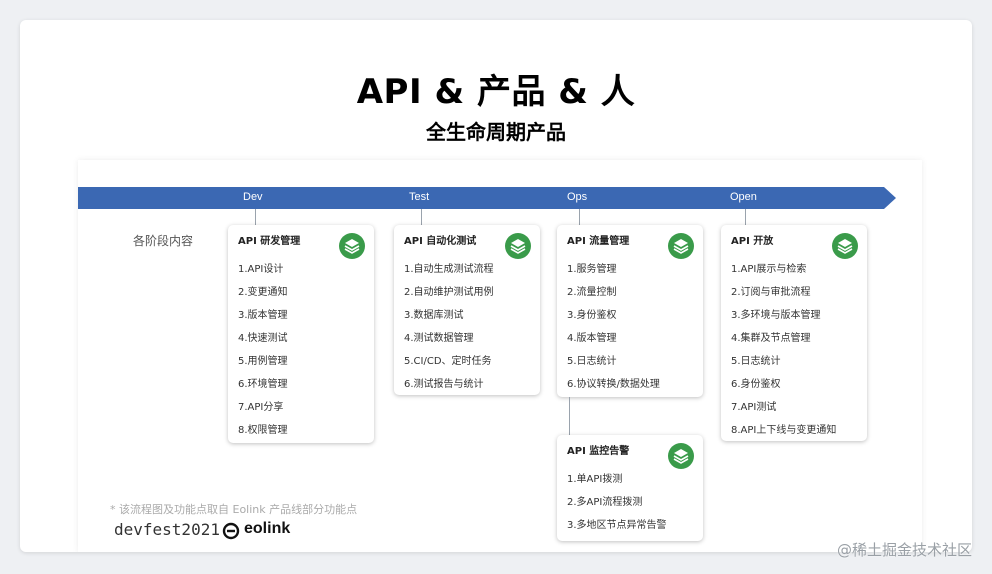 The width and height of the screenshot is (992, 574). I want to click on list-item: 6.测试报告与统计, so click(444, 384).